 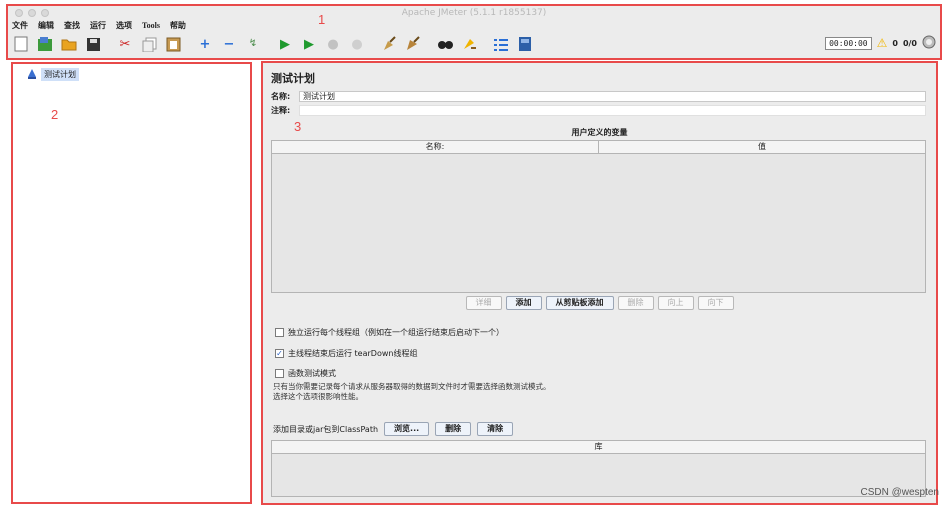 I want to click on library-table-header: 库, so click(x=598, y=447).